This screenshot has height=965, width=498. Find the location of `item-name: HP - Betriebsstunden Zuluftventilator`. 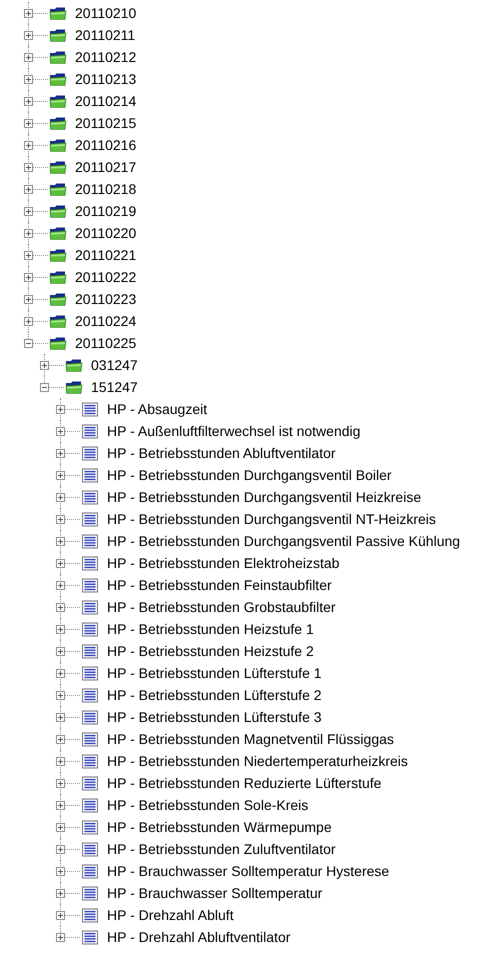

item-name: HP - Betriebsstunden Zuluftventilator is located at coordinates (221, 849).